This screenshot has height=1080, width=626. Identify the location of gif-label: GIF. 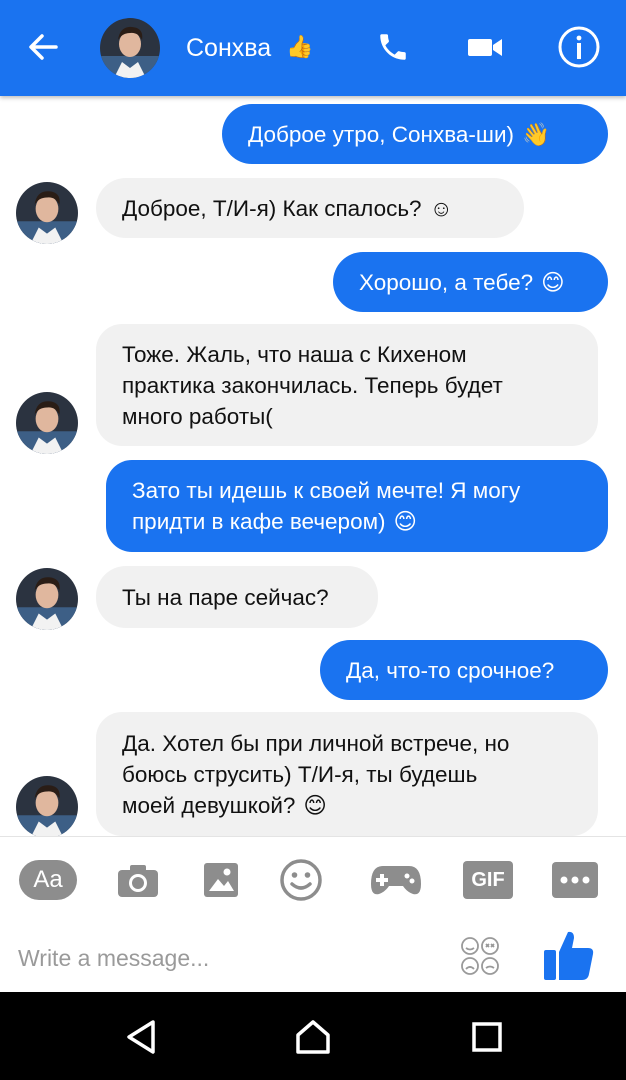
(488, 879).